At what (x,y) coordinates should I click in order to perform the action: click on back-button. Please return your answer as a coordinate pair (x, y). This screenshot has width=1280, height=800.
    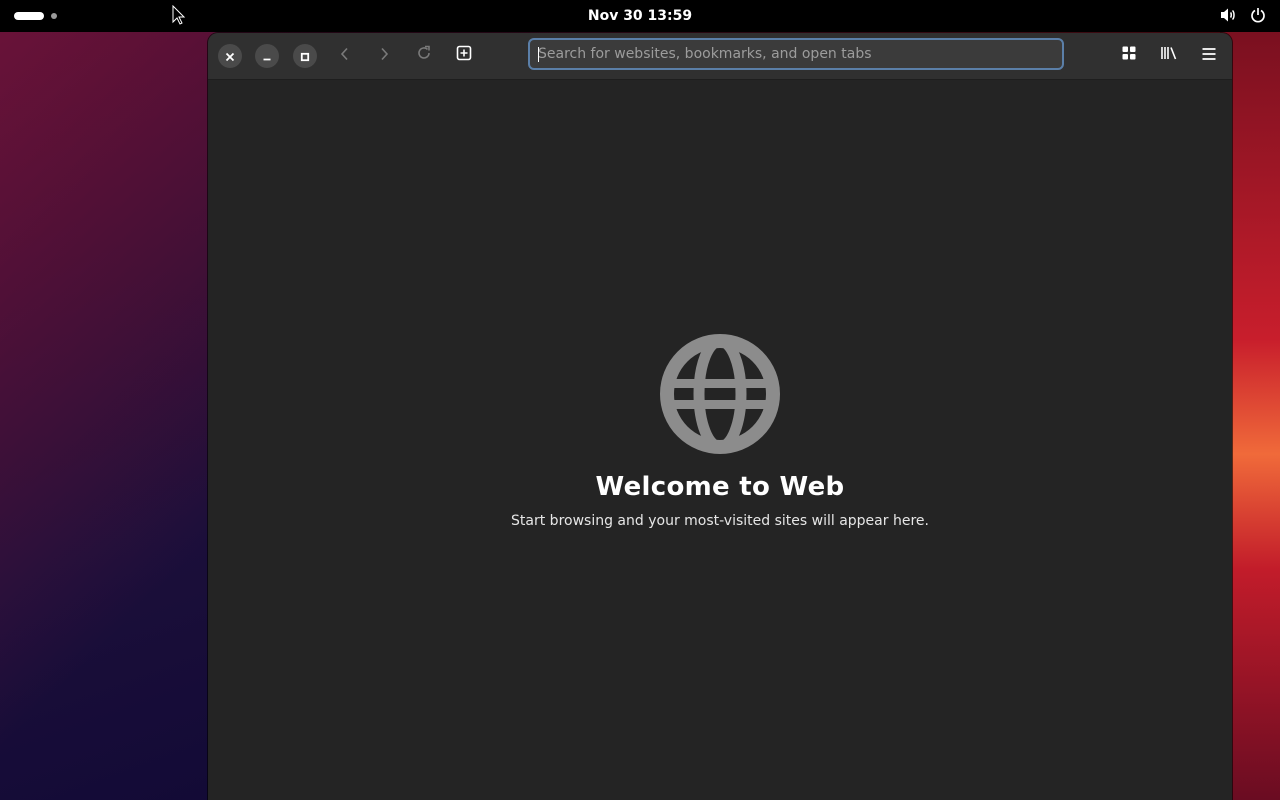
    Looking at the image, I should click on (345, 55).